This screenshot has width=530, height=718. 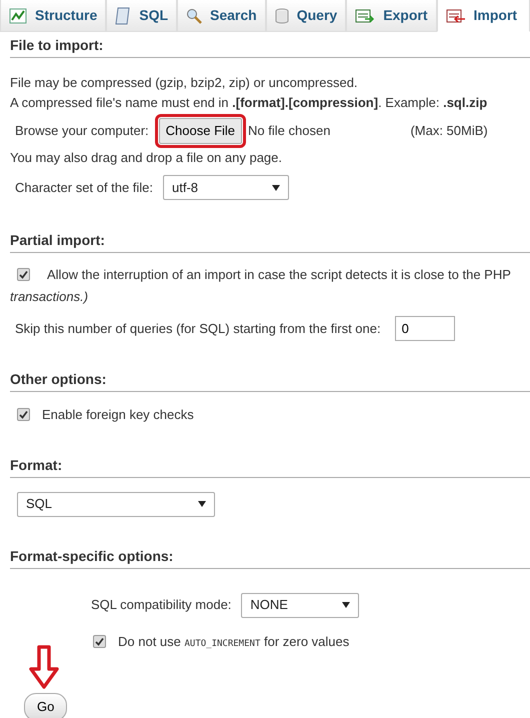 I want to click on database-icon, so click(x=281, y=16).